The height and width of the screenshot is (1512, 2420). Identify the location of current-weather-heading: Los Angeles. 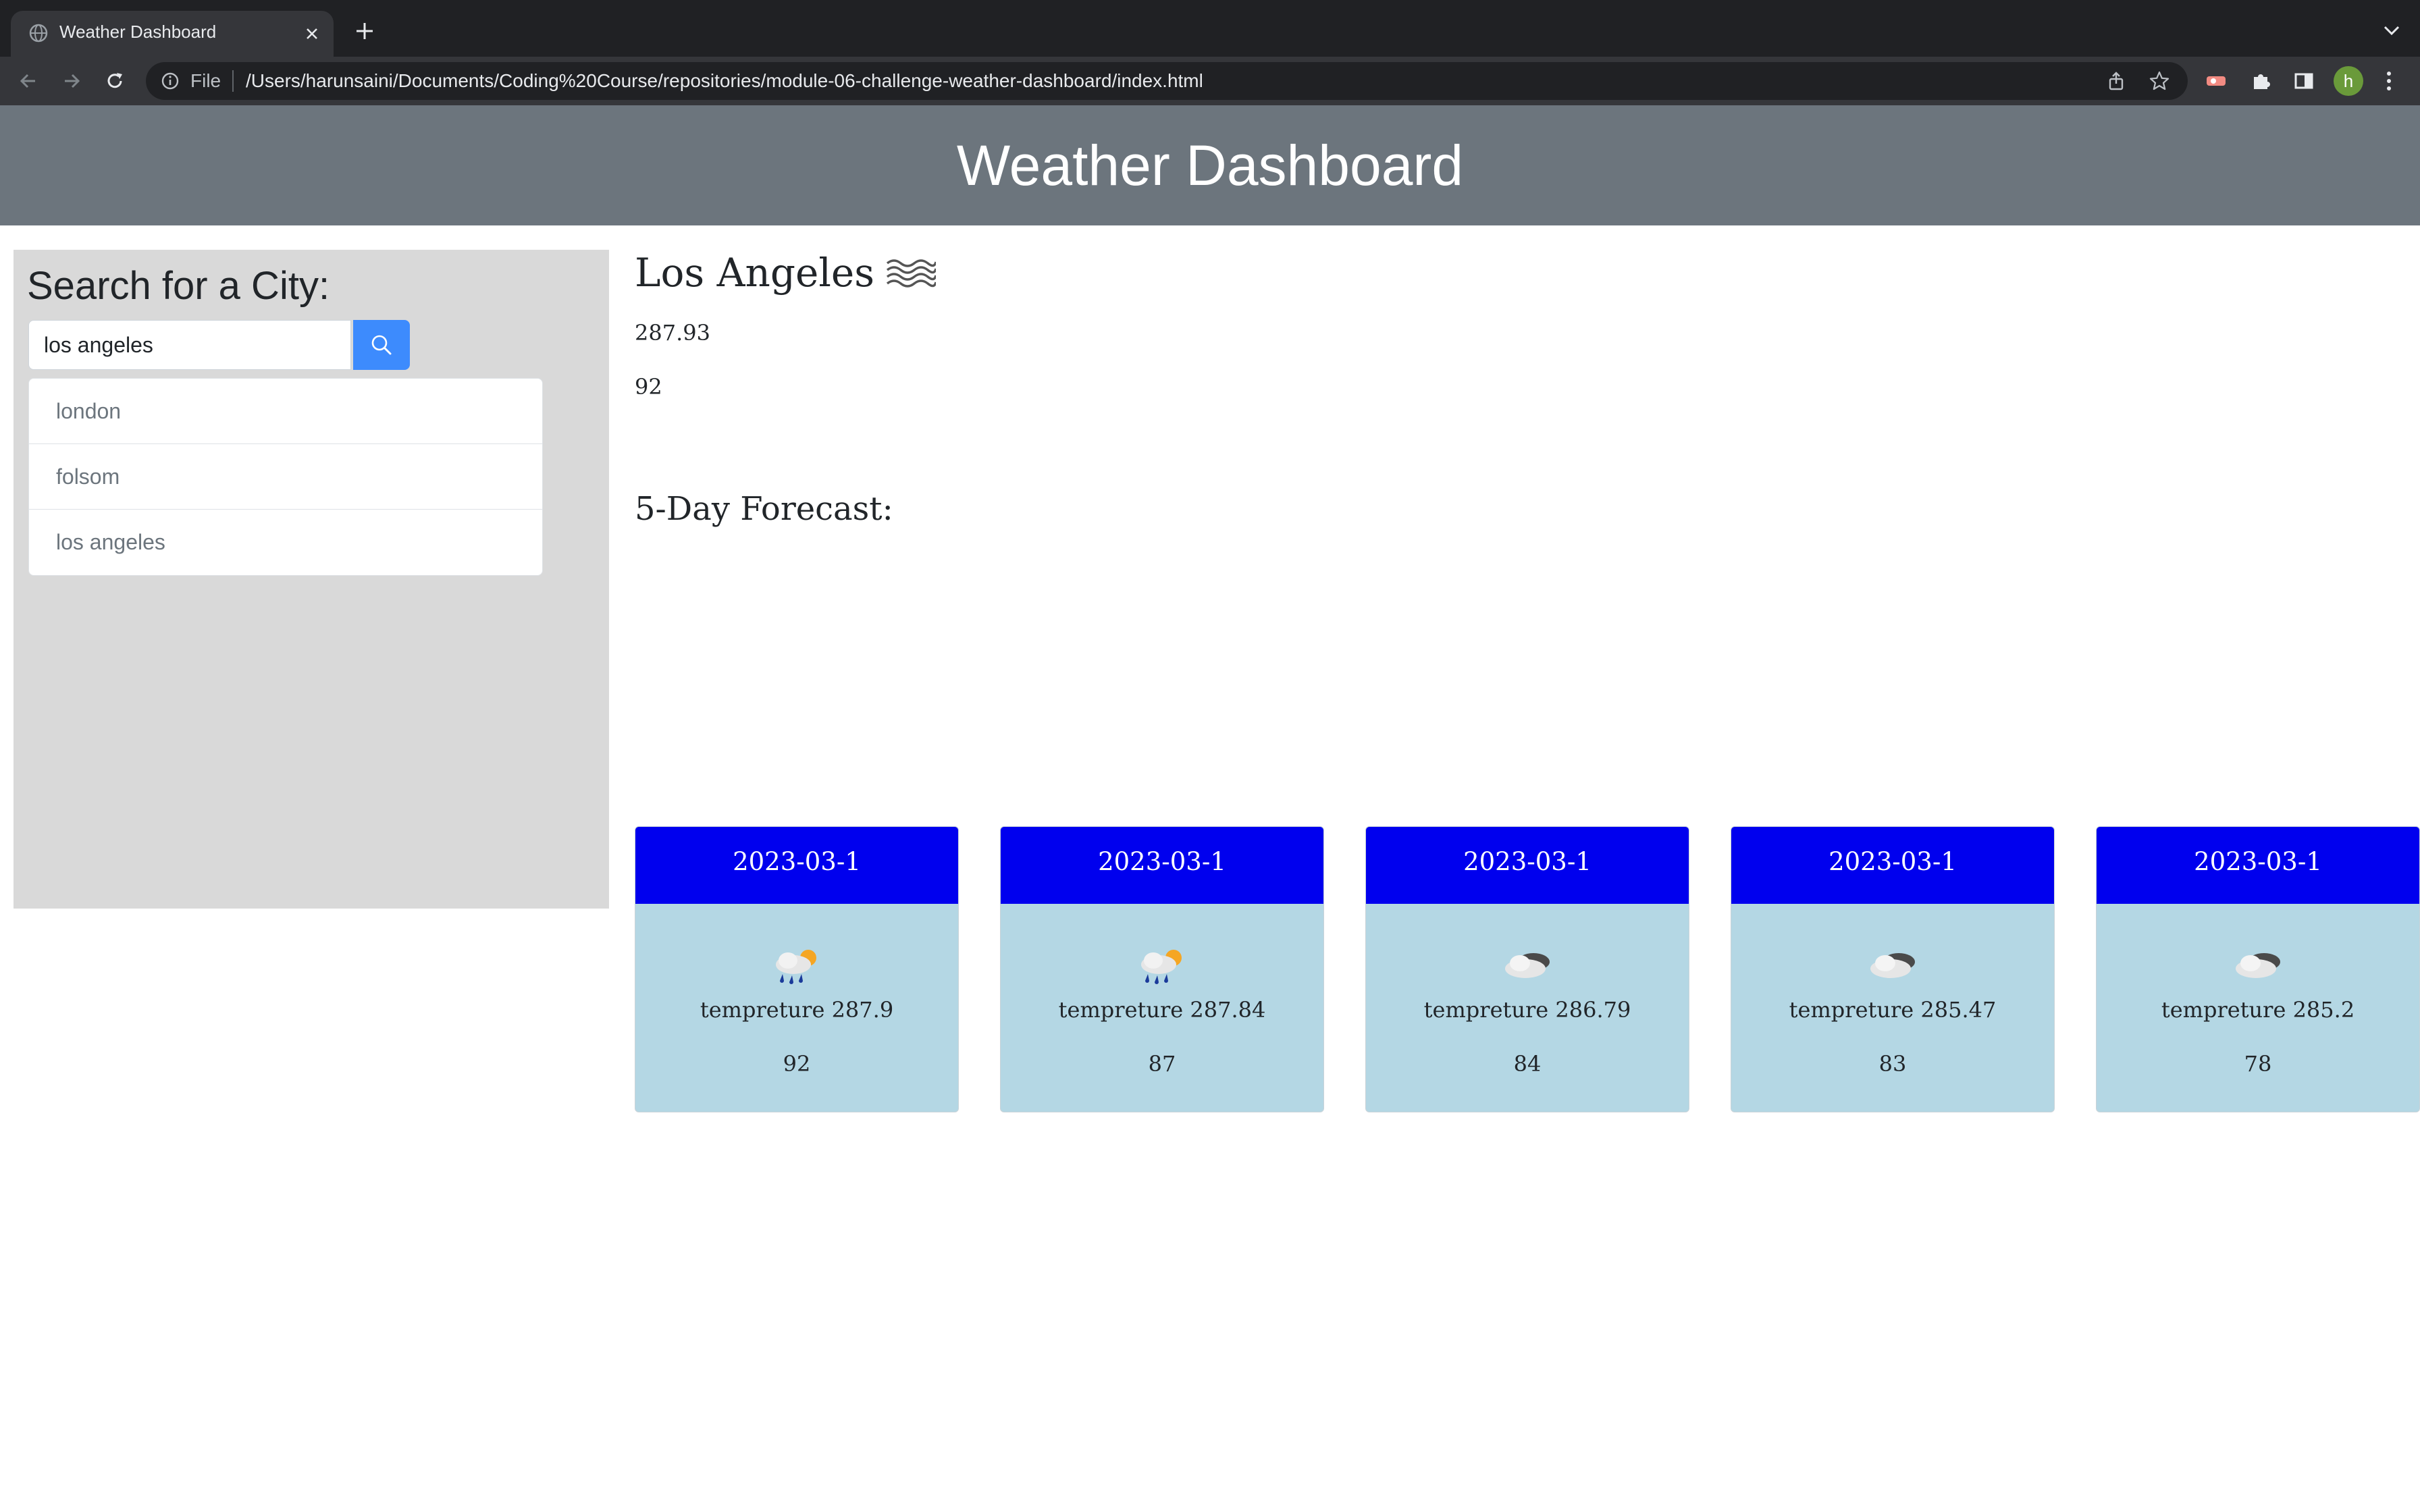
(786, 273).